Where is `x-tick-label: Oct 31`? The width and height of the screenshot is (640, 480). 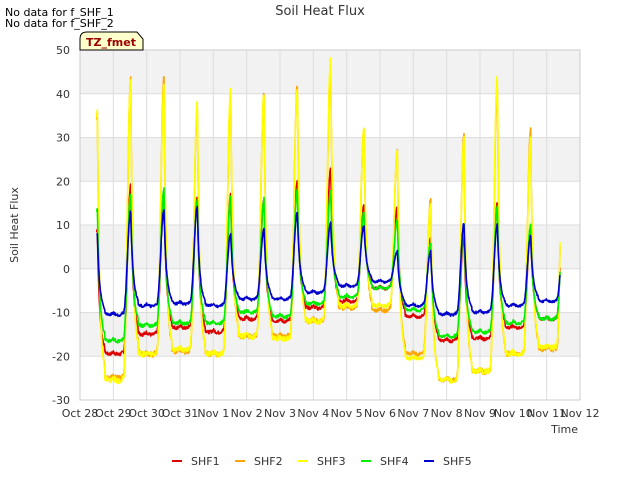
x-tick-label: Oct 31 is located at coordinates (180, 413).